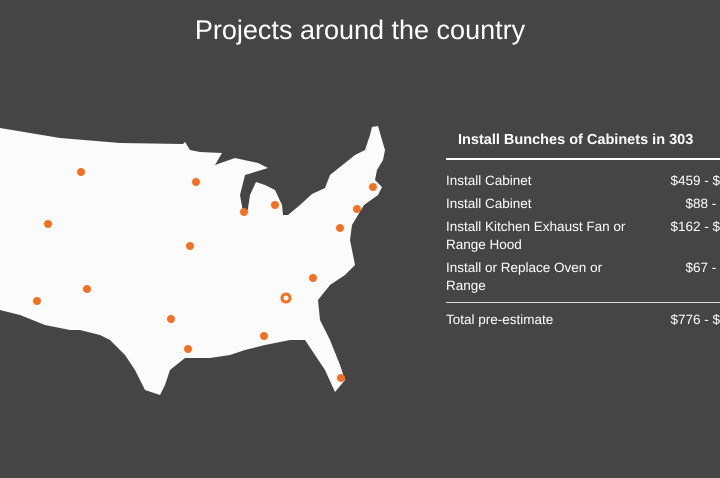 The height and width of the screenshot is (478, 720). I want to click on task-name: Install or Replace Oven or Range, so click(525, 276).